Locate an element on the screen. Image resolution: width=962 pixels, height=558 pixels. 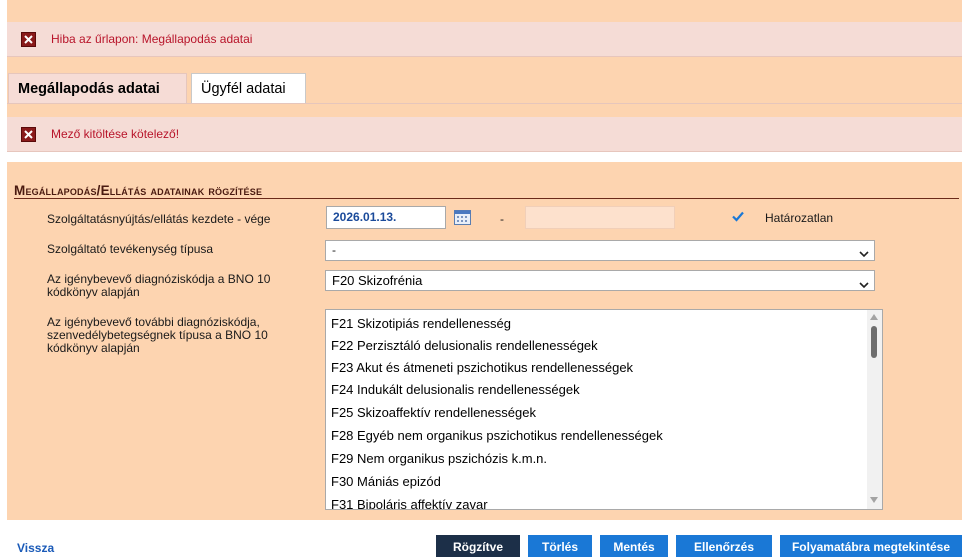
separator is located at coordinates (484, 157).